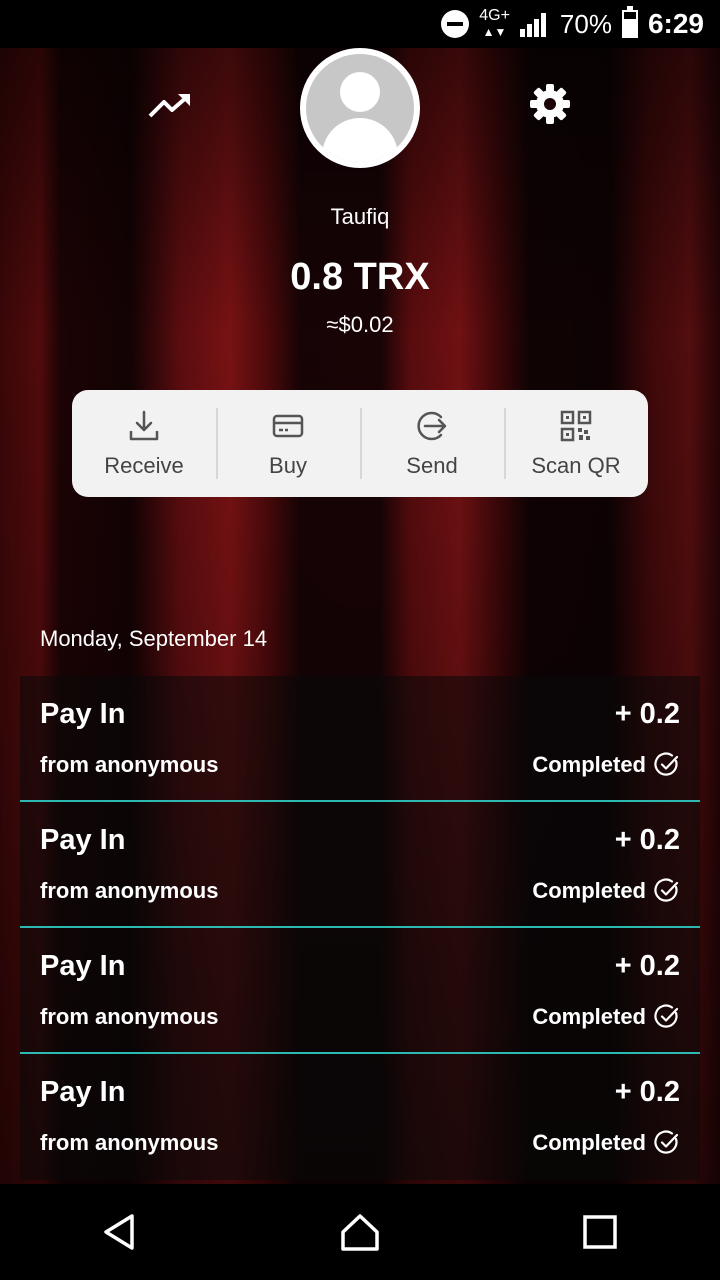 This screenshot has height=1280, width=720. I want to click on actions-card: Receive Buy Send Scan QR, so click(360, 443).